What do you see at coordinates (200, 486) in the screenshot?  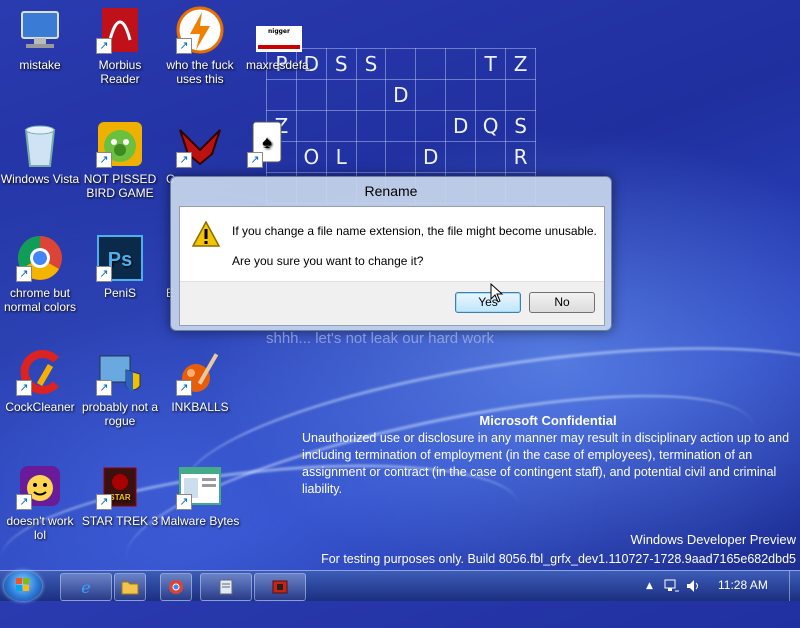 I see `application-window-icon: ↗` at bounding box center [200, 486].